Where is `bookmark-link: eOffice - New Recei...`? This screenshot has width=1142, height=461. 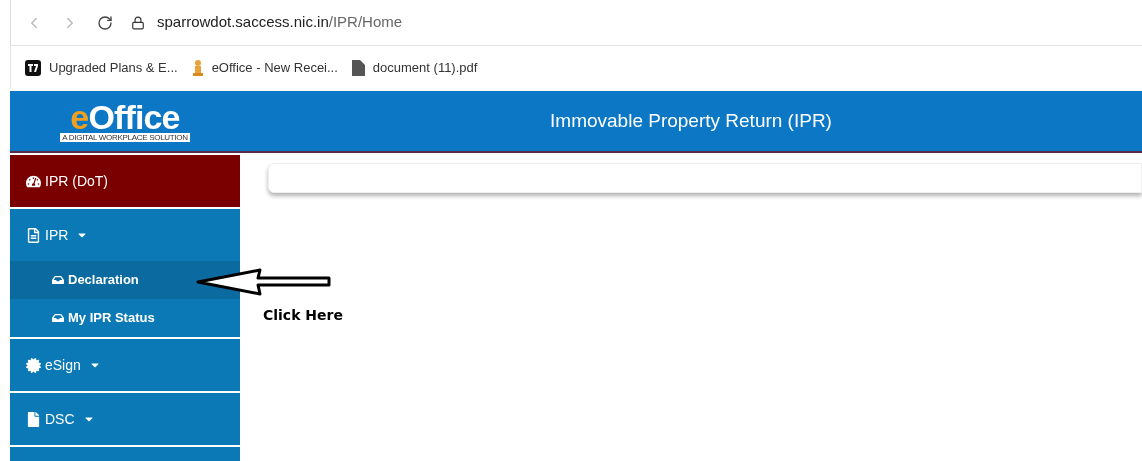 bookmark-link: eOffice - New Recei... is located at coordinates (274, 67).